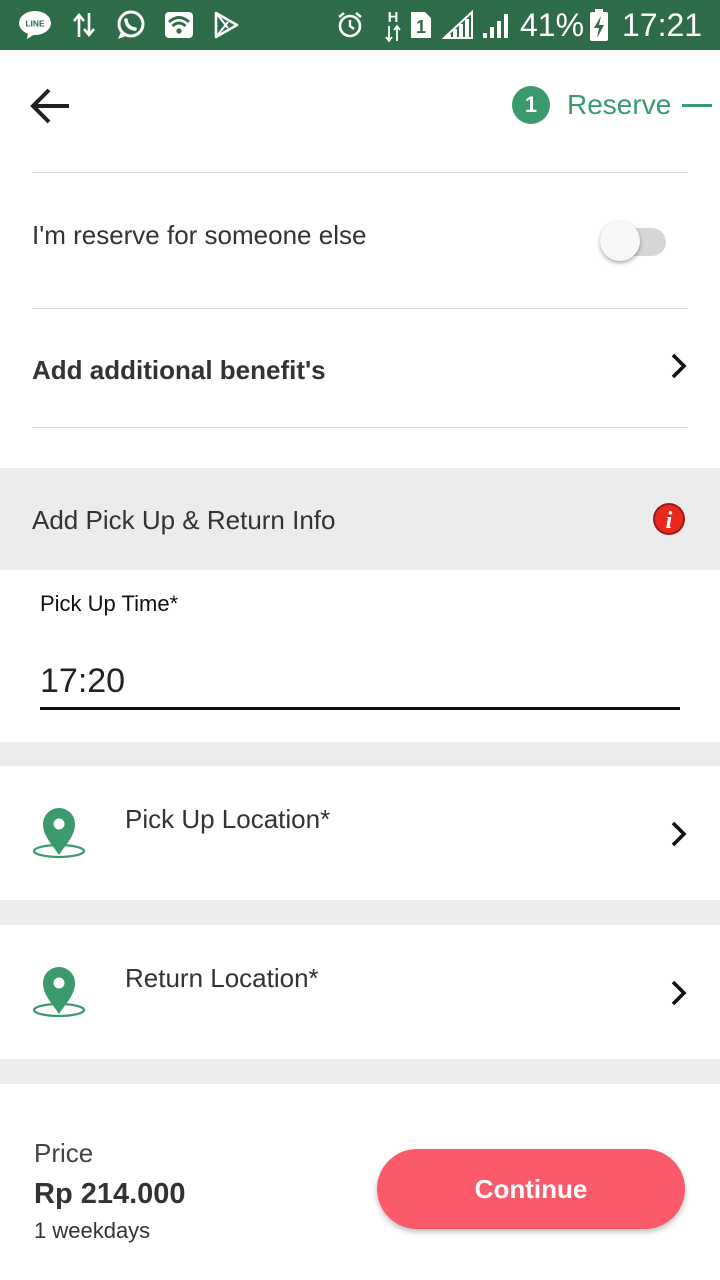  I want to click on signal-2-icon, so click(496, 25).